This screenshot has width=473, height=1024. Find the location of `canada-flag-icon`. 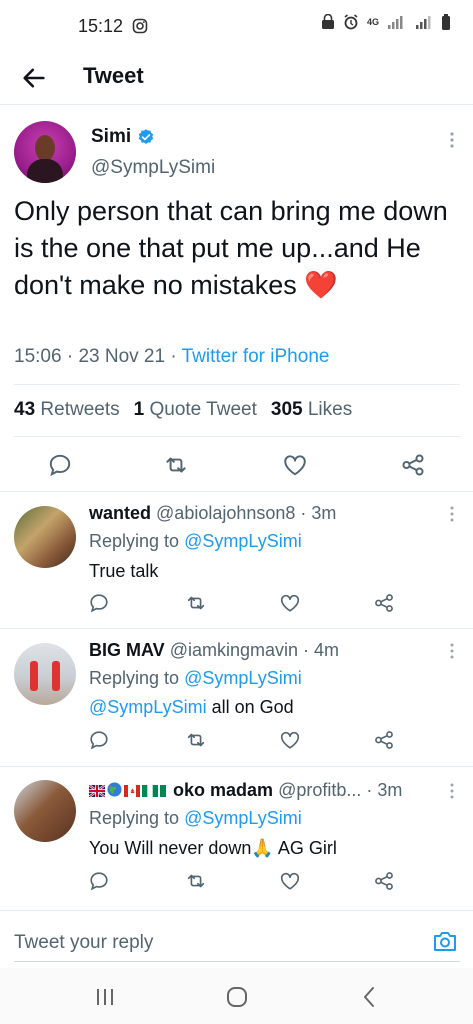

canada-flag-icon is located at coordinates (132, 791).